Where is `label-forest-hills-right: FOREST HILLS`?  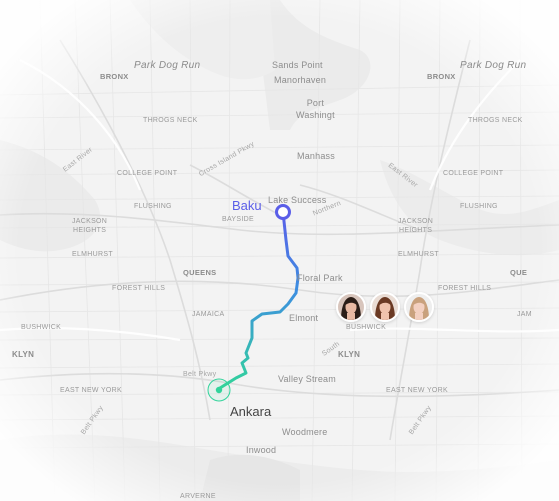 label-forest-hills-right: FOREST HILLS is located at coordinates (465, 288).